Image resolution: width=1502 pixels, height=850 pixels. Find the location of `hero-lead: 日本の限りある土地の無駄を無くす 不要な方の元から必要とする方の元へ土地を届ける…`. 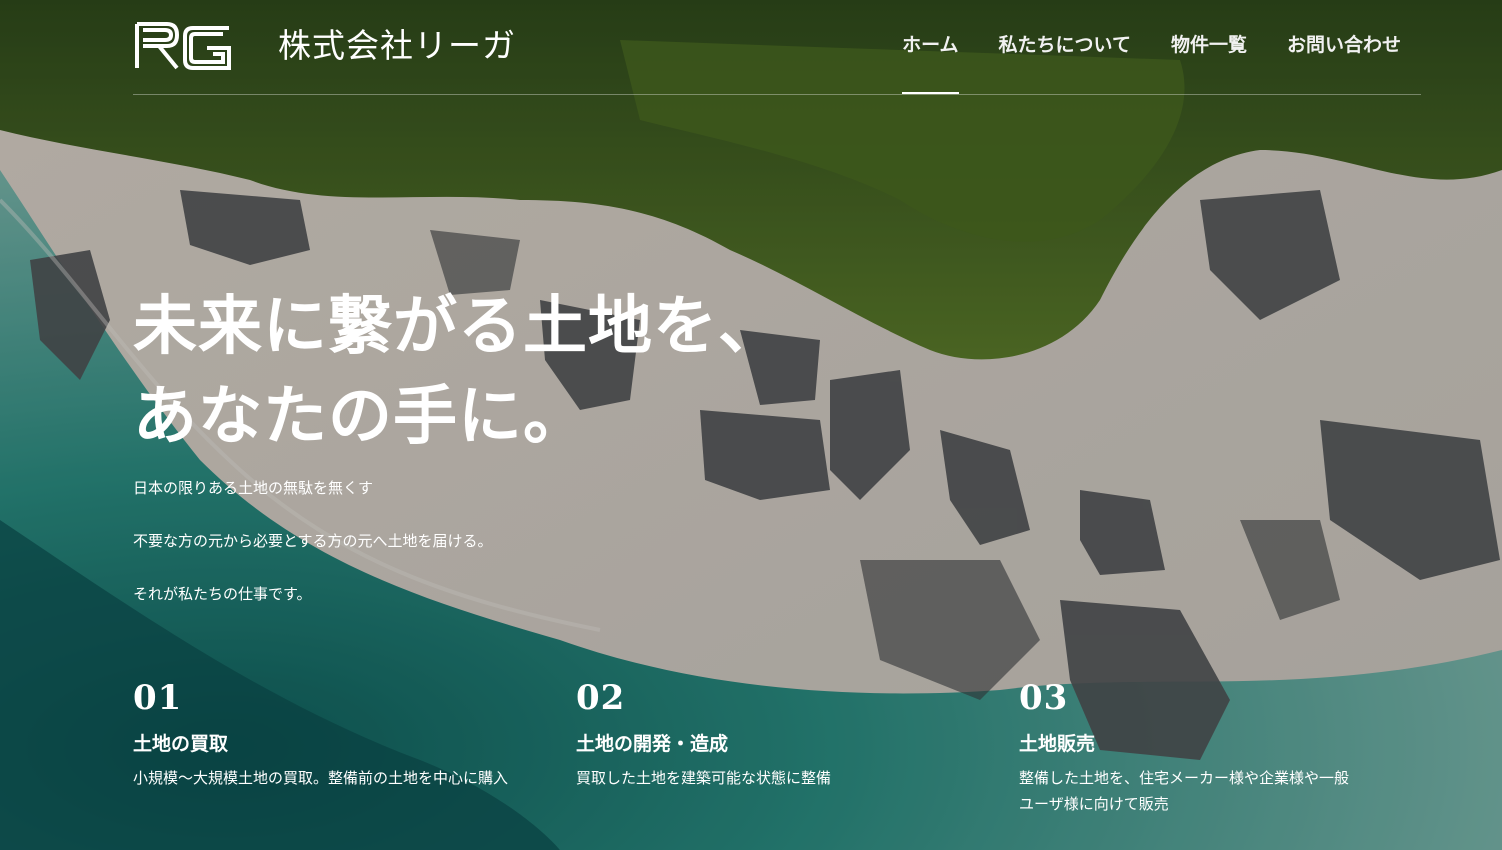

hero-lead: 日本の限りある土地の無駄を無くす 不要な方の元から必要とする方の元へ土地を届ける… is located at coordinates (313, 556).